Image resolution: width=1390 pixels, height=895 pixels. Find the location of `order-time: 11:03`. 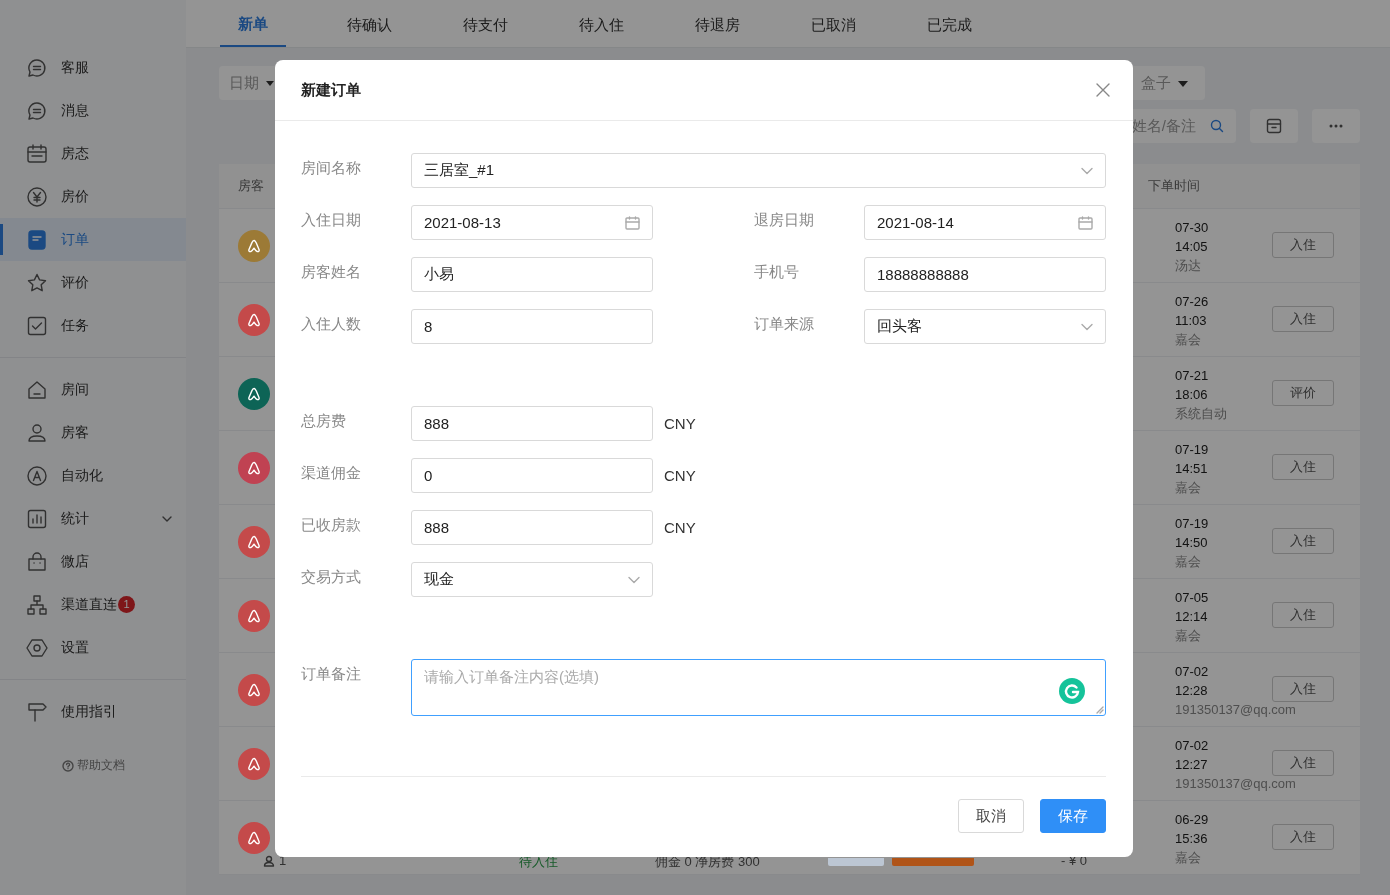

order-time: 11:03 is located at coordinates (1191, 321).